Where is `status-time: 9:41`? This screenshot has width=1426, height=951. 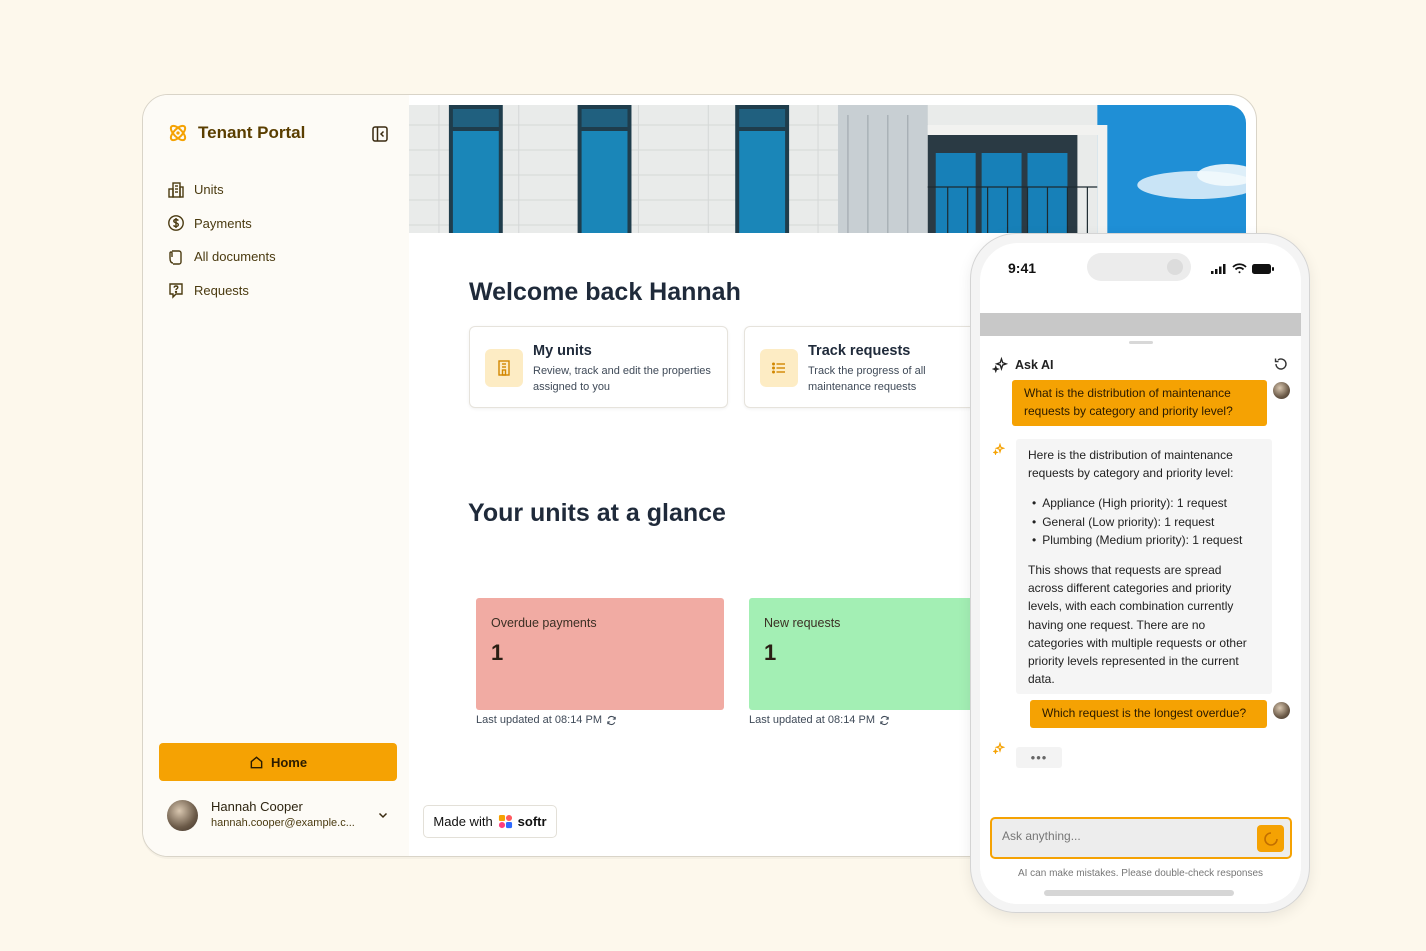
status-time: 9:41 is located at coordinates (1022, 268).